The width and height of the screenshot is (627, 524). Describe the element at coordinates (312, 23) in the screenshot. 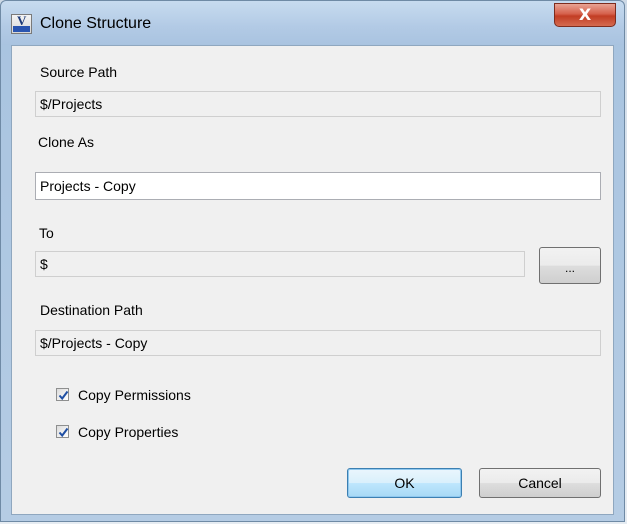

I see `title-bar: V Clone Structure X` at that location.